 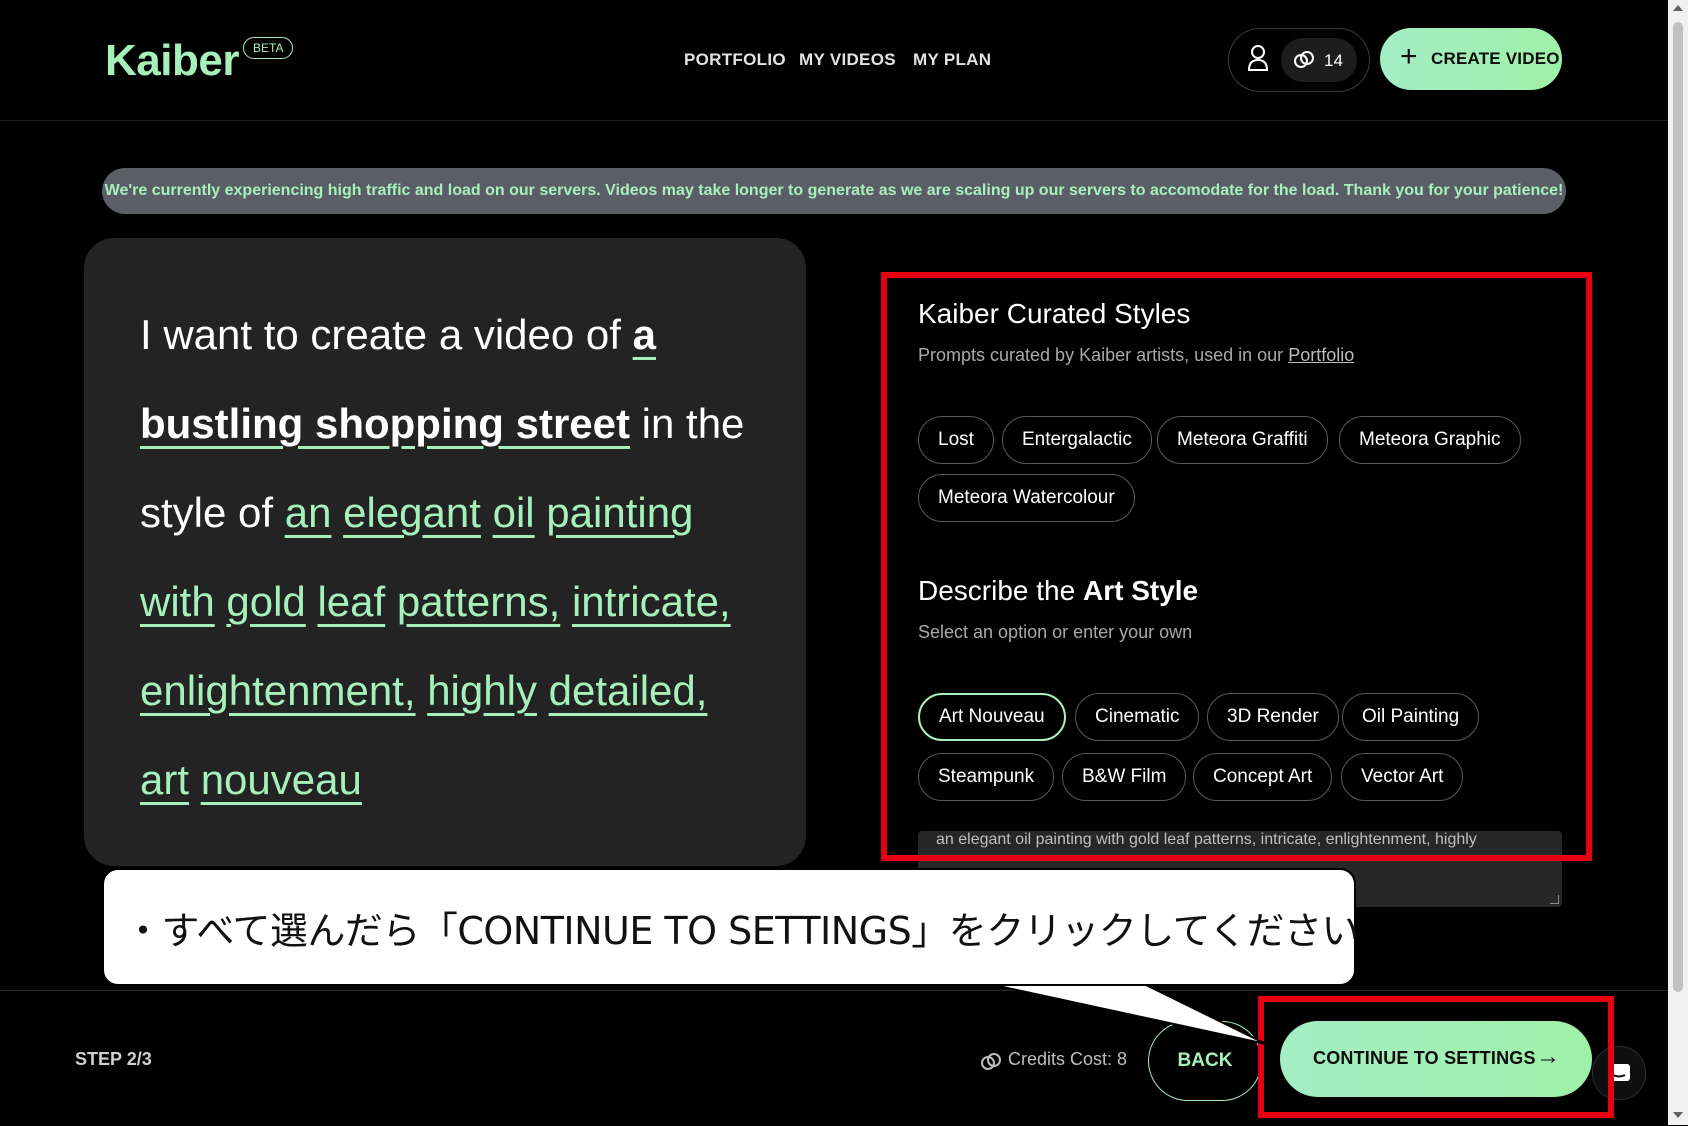 I want to click on style-word: oil, so click(x=514, y=512).